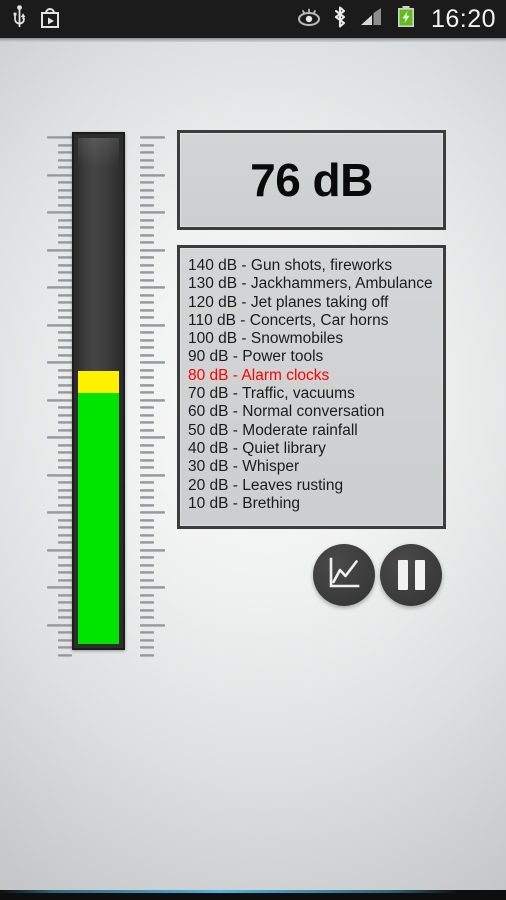 This screenshot has height=900, width=506. Describe the element at coordinates (273, 430) in the screenshot. I see `list-item: 50 dB - Moderate rainfall` at that location.